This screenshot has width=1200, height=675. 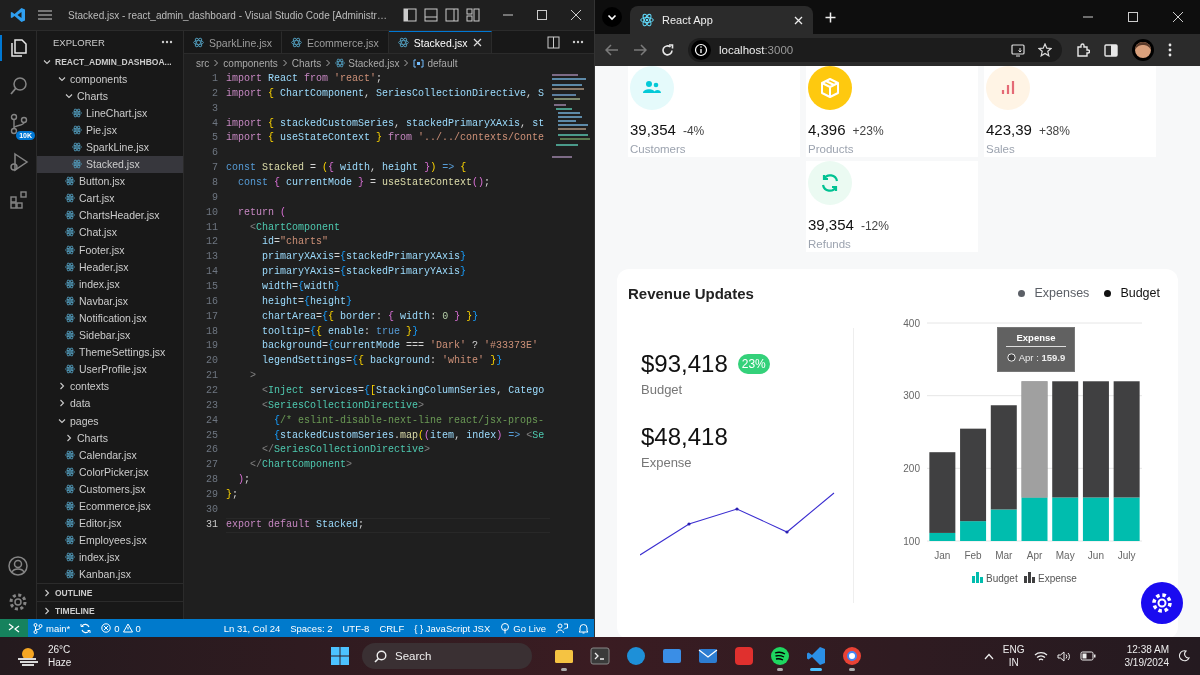 What do you see at coordinates (250, 63) in the screenshot?
I see `breadcrumb: components` at bounding box center [250, 63].